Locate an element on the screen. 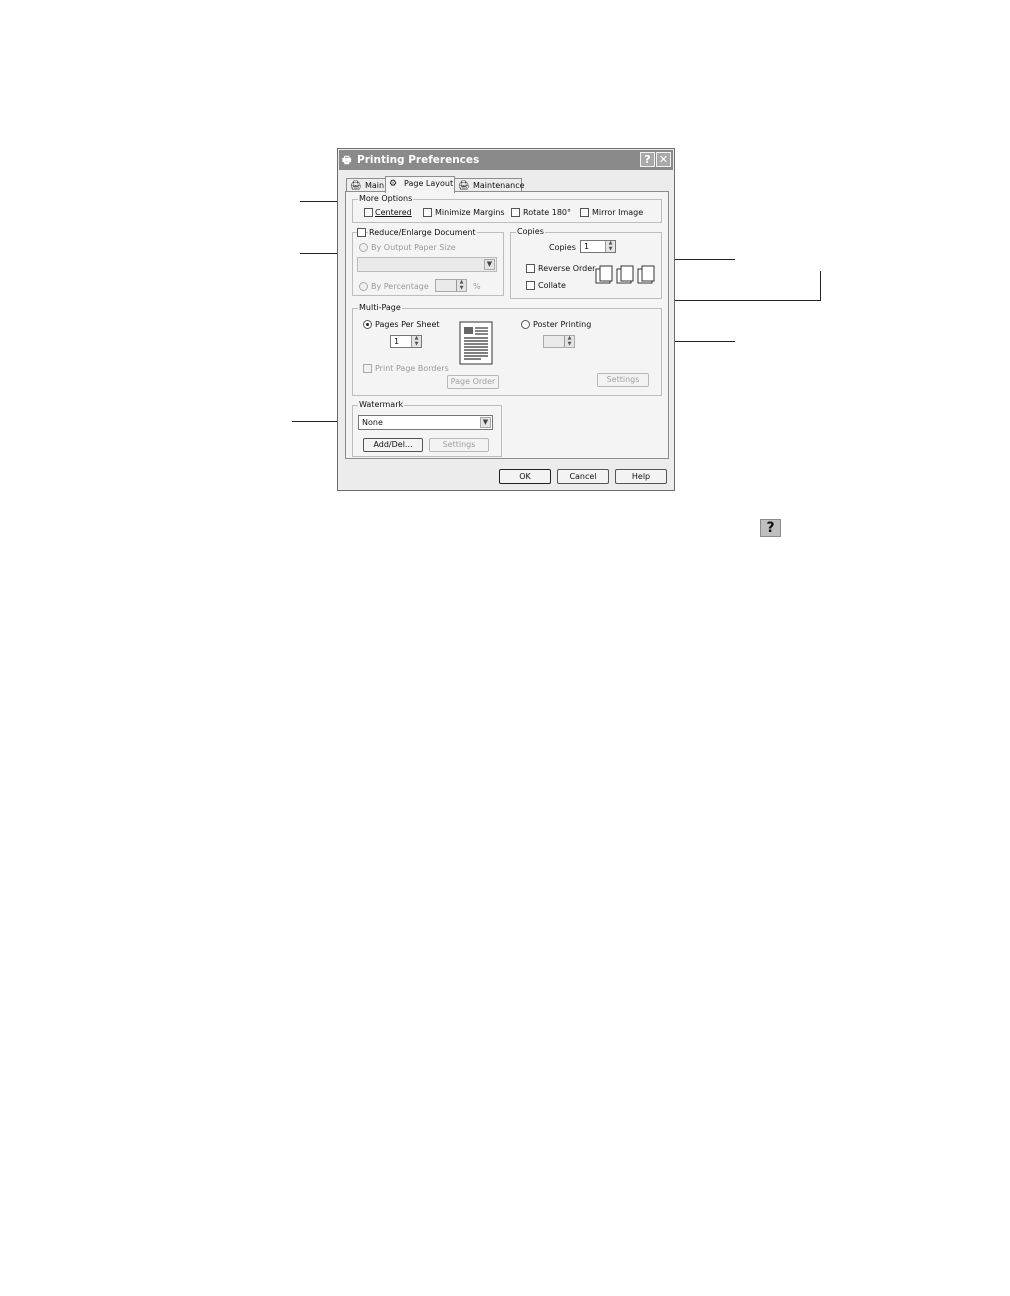 This screenshot has height=1296, width=1010. multi-page-label: Multi-Page is located at coordinates (380, 307).